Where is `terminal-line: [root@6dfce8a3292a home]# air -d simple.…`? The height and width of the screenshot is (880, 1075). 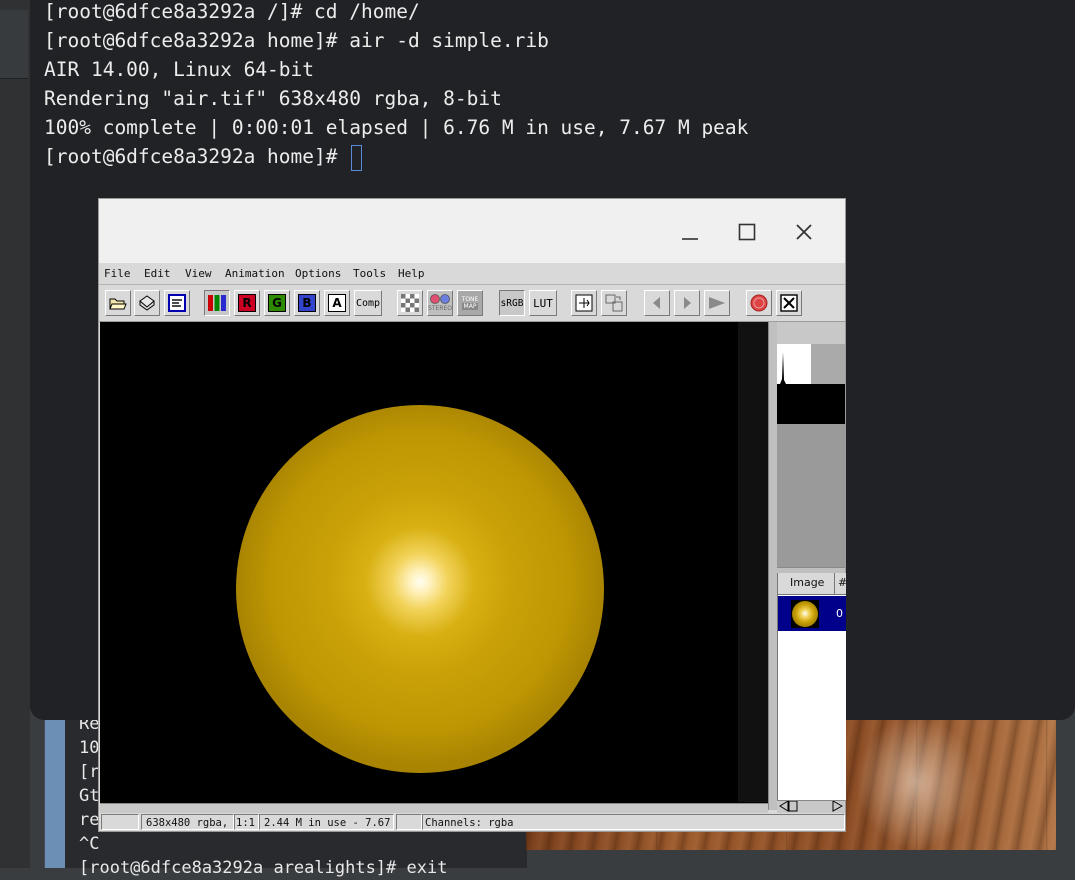 terminal-line: [root@6dfce8a3292a home]# air -d simple.… is located at coordinates (296, 40).